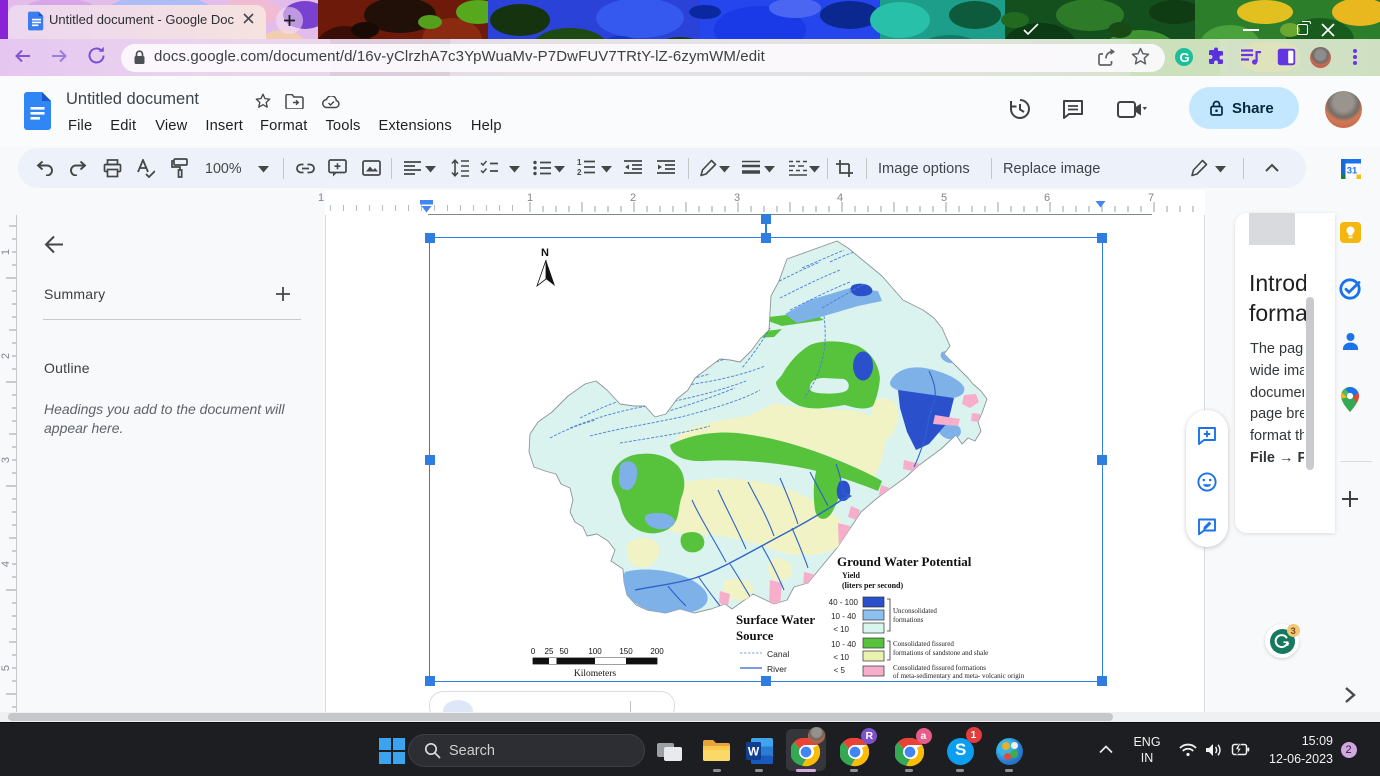 The image size is (1380, 776). Describe the element at coordinates (6, 668) in the screenshot. I see `svg-text: 5` at that location.